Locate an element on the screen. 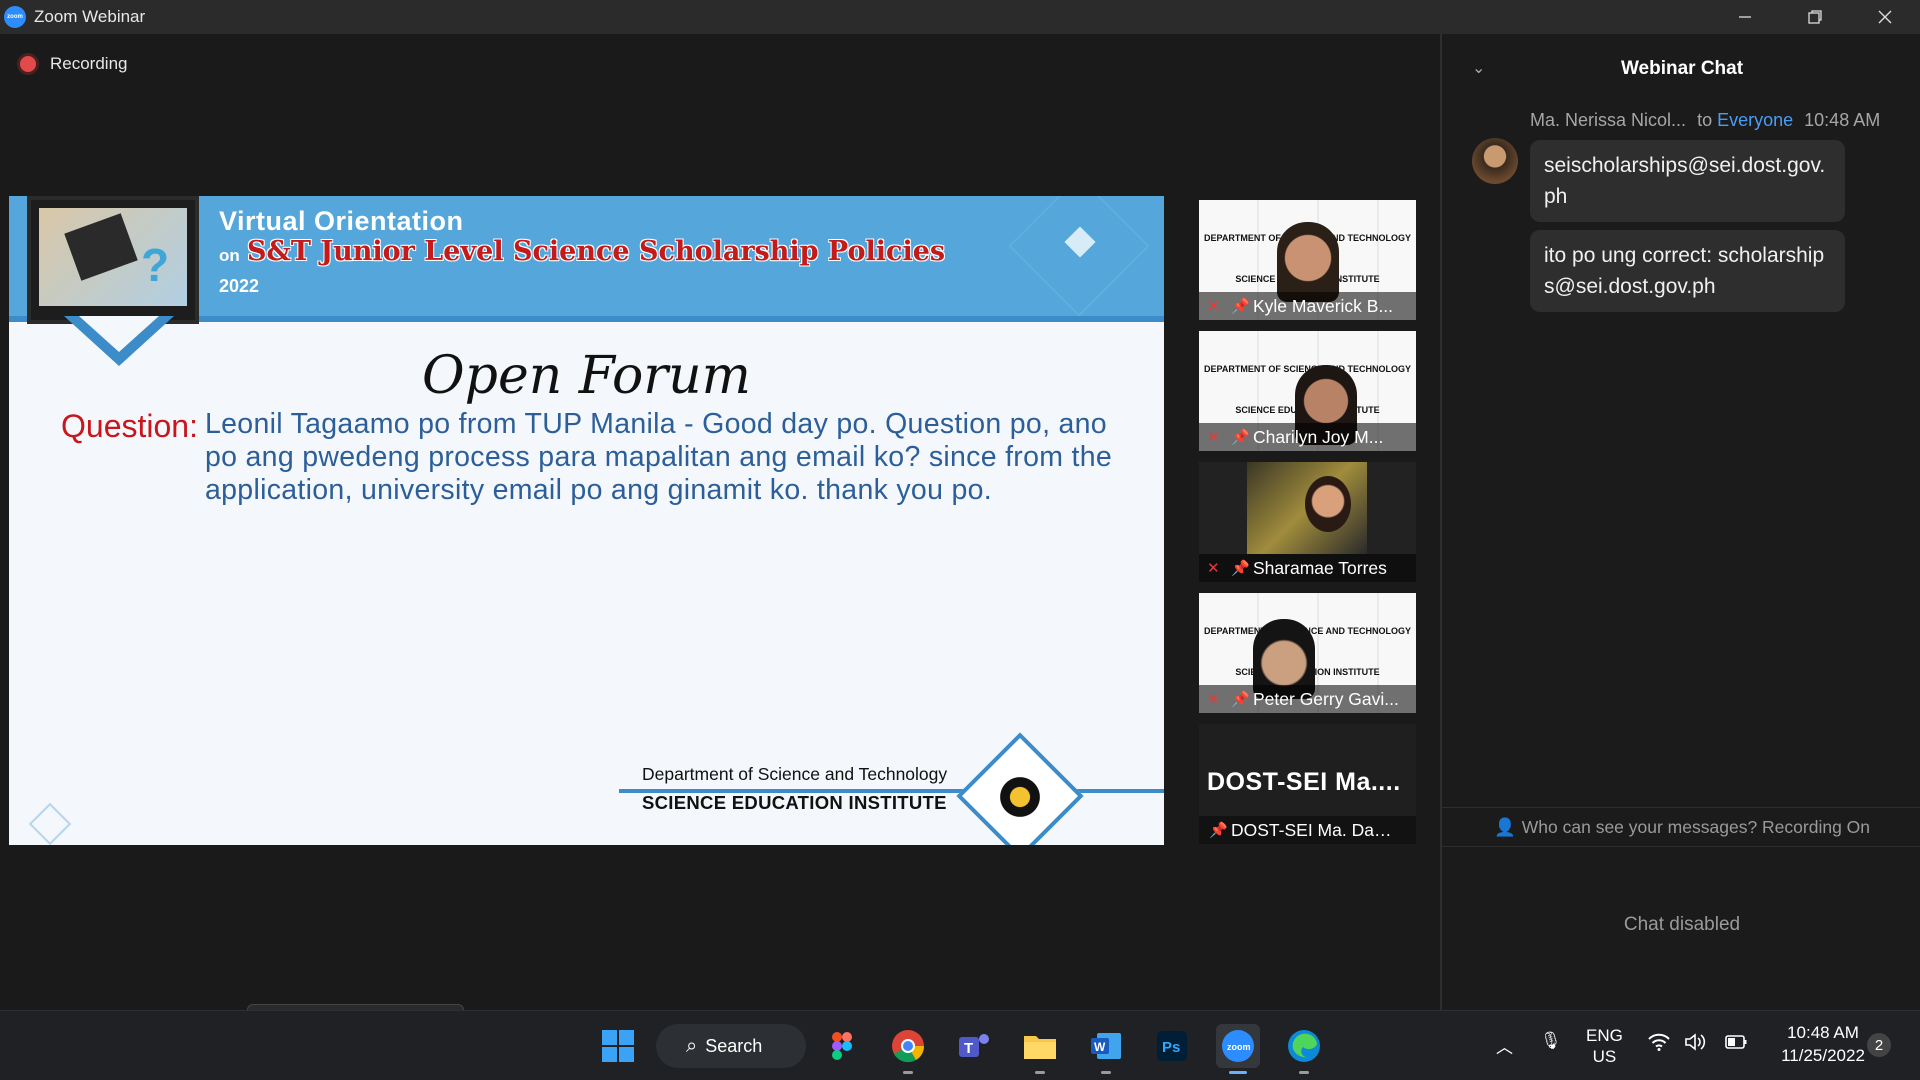 The height and width of the screenshot is (1080, 1920). avatar is located at coordinates (1495, 161).